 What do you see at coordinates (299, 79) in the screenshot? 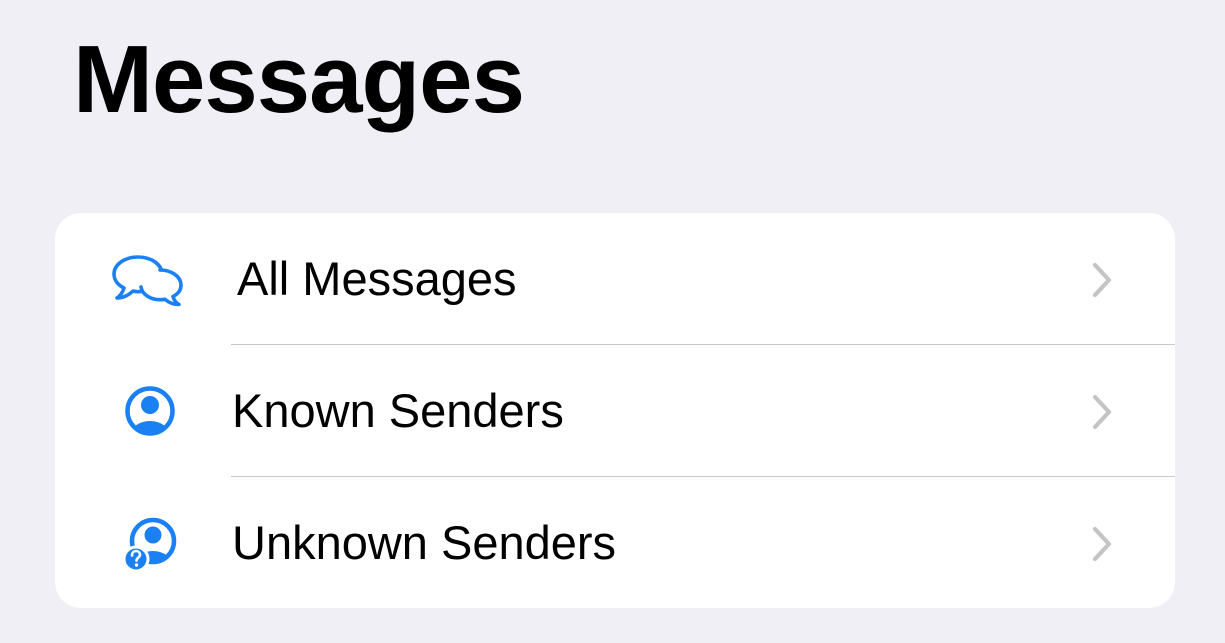
I see `page-title: Messages` at bounding box center [299, 79].